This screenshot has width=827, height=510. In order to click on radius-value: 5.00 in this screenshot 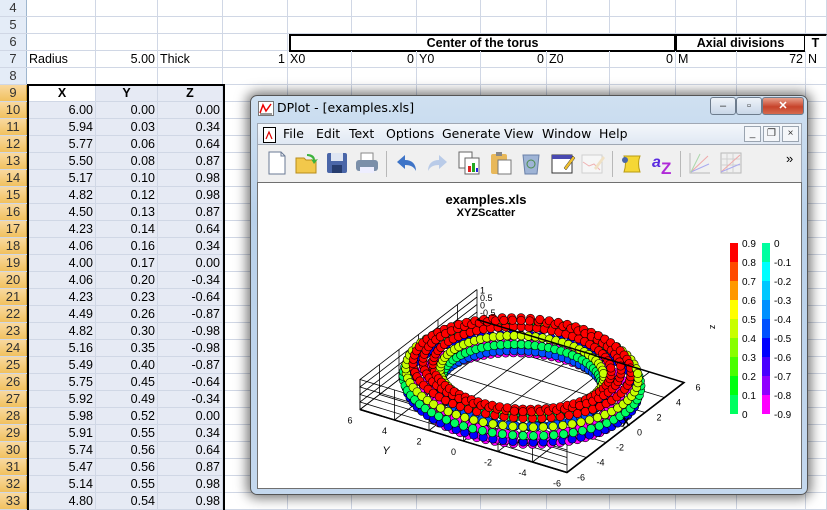, I will do `click(127, 59)`.